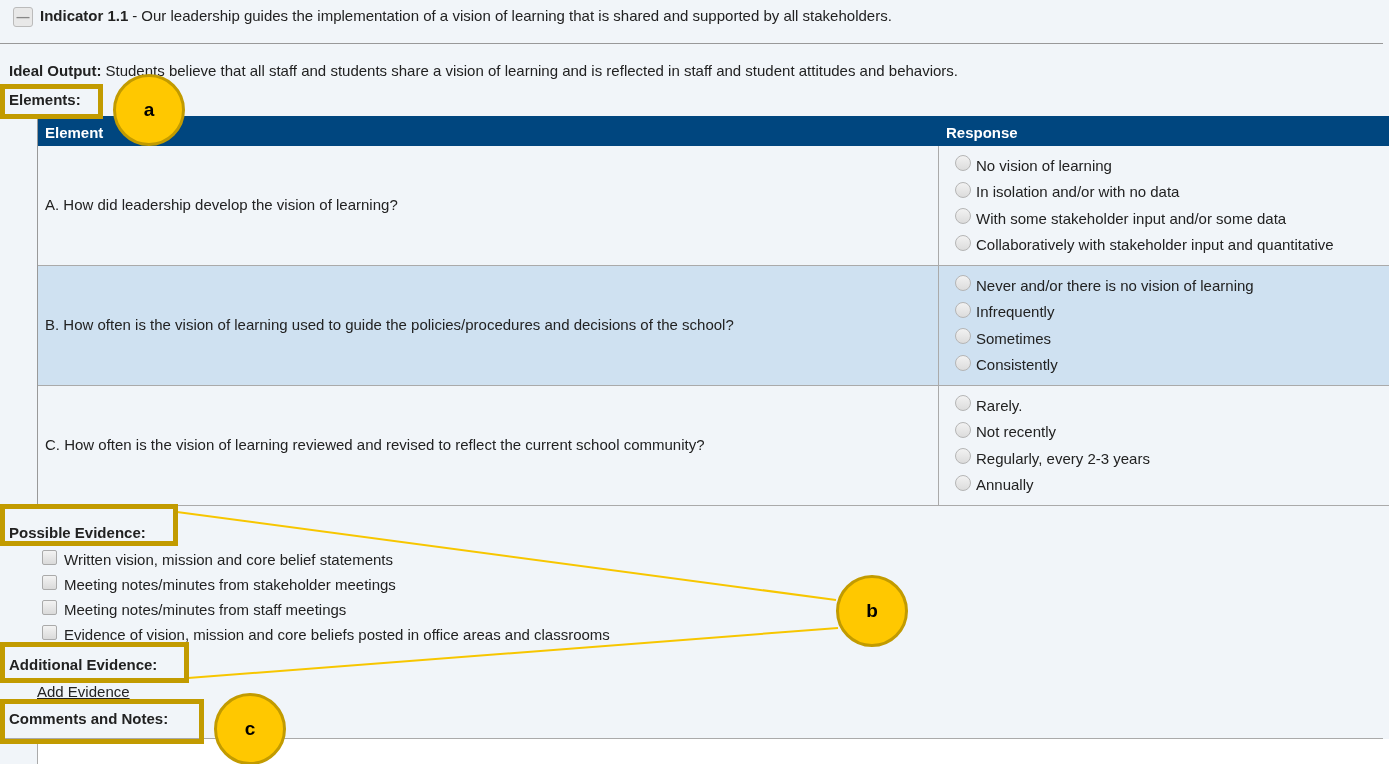 The width and height of the screenshot is (1389, 764). Describe the element at coordinates (221, 205) in the screenshot. I see `question-text: A. How did leadership develop the vision of learning?` at that location.